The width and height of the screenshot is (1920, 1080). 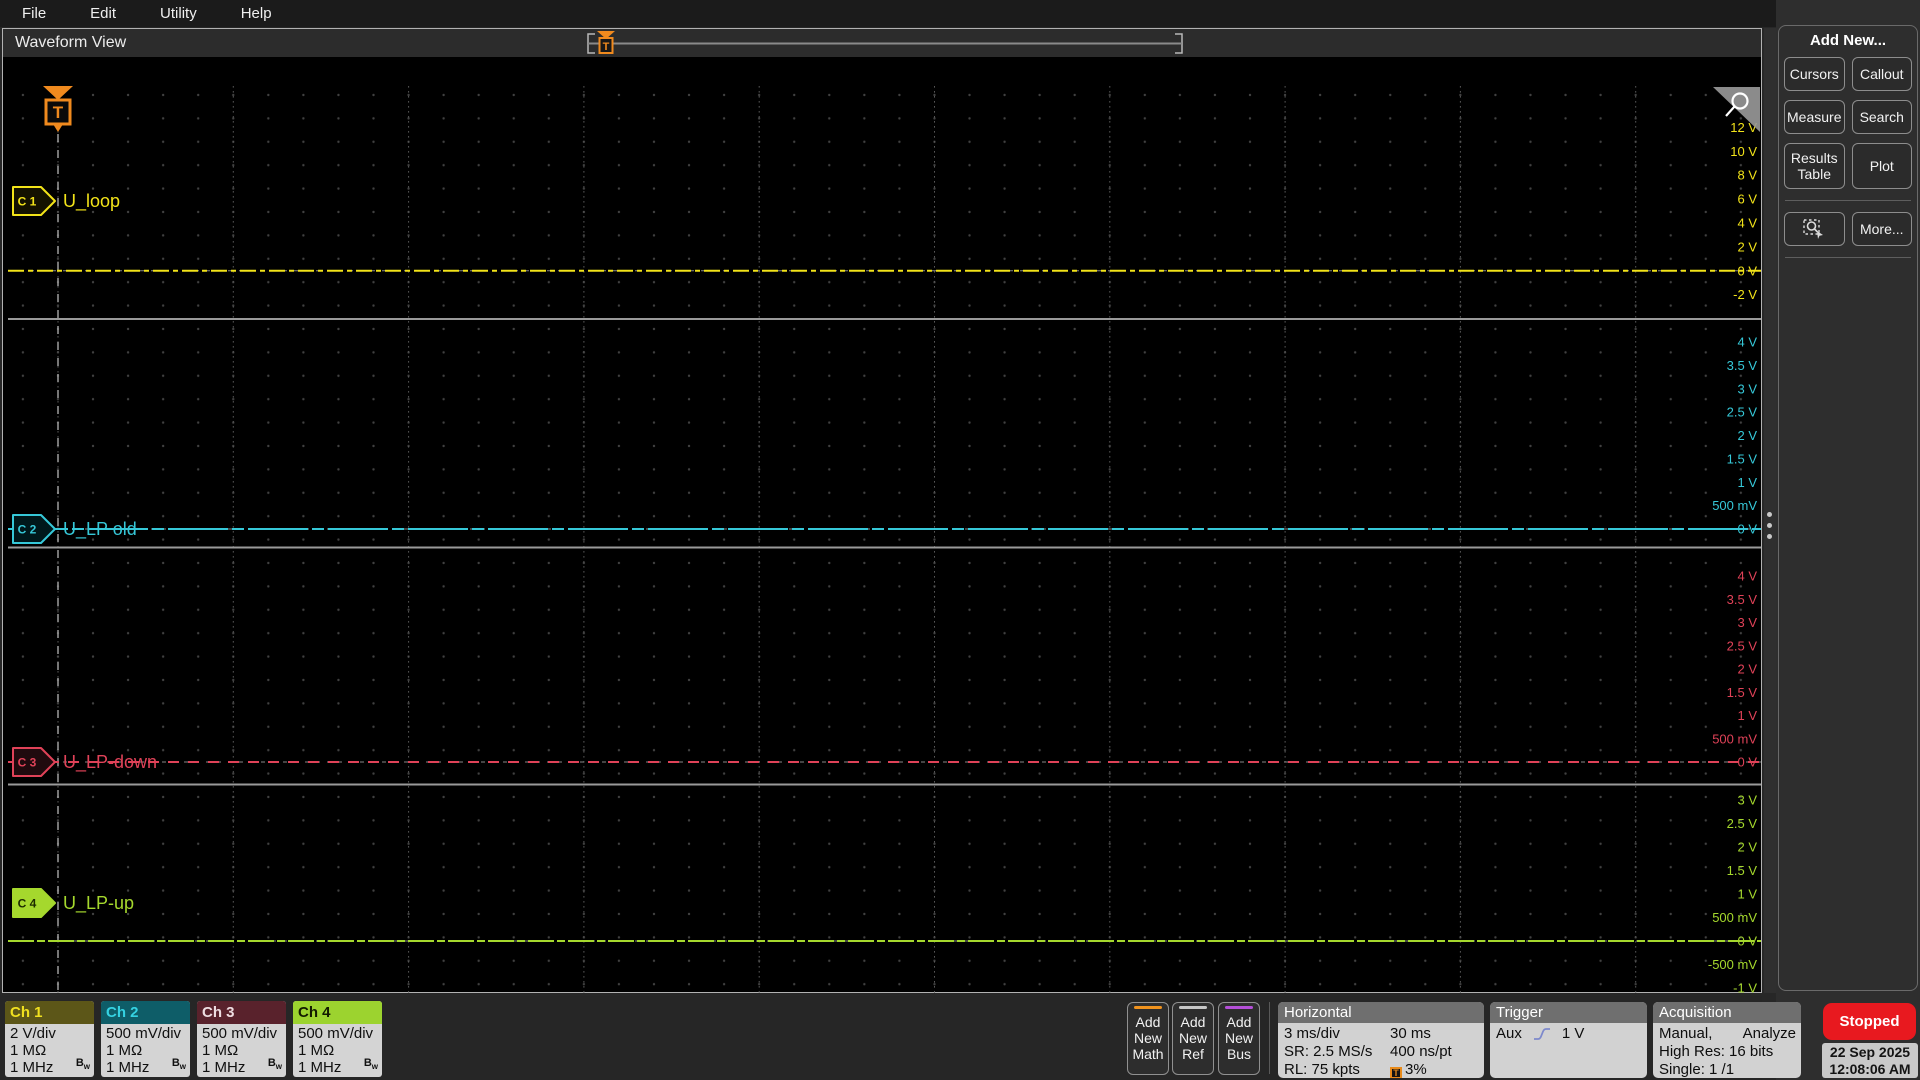 What do you see at coordinates (1881, 74) in the screenshot?
I see `callout-button: Callout` at bounding box center [1881, 74].